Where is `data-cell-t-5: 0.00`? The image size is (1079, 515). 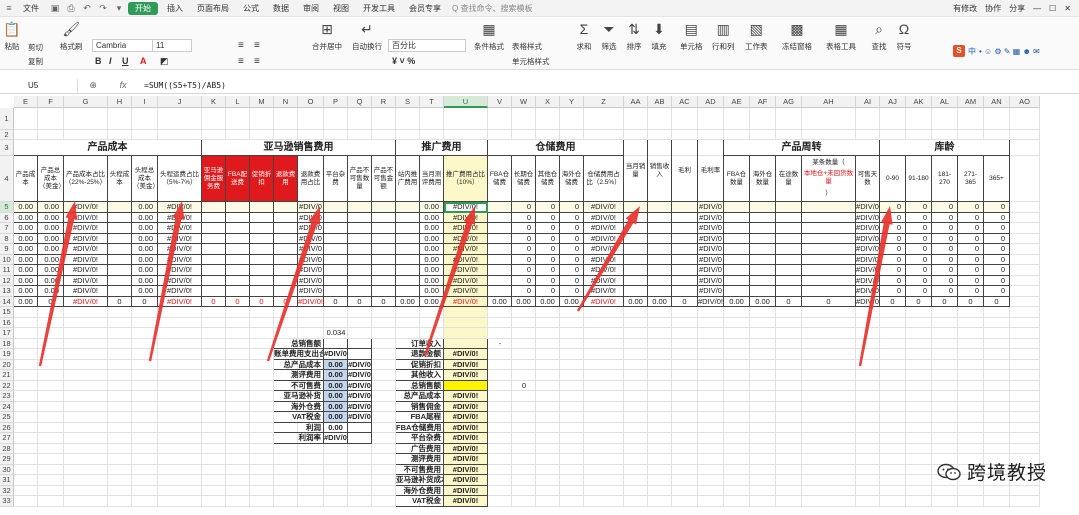
data-cell-t-5: 0.00 is located at coordinates (432, 207).